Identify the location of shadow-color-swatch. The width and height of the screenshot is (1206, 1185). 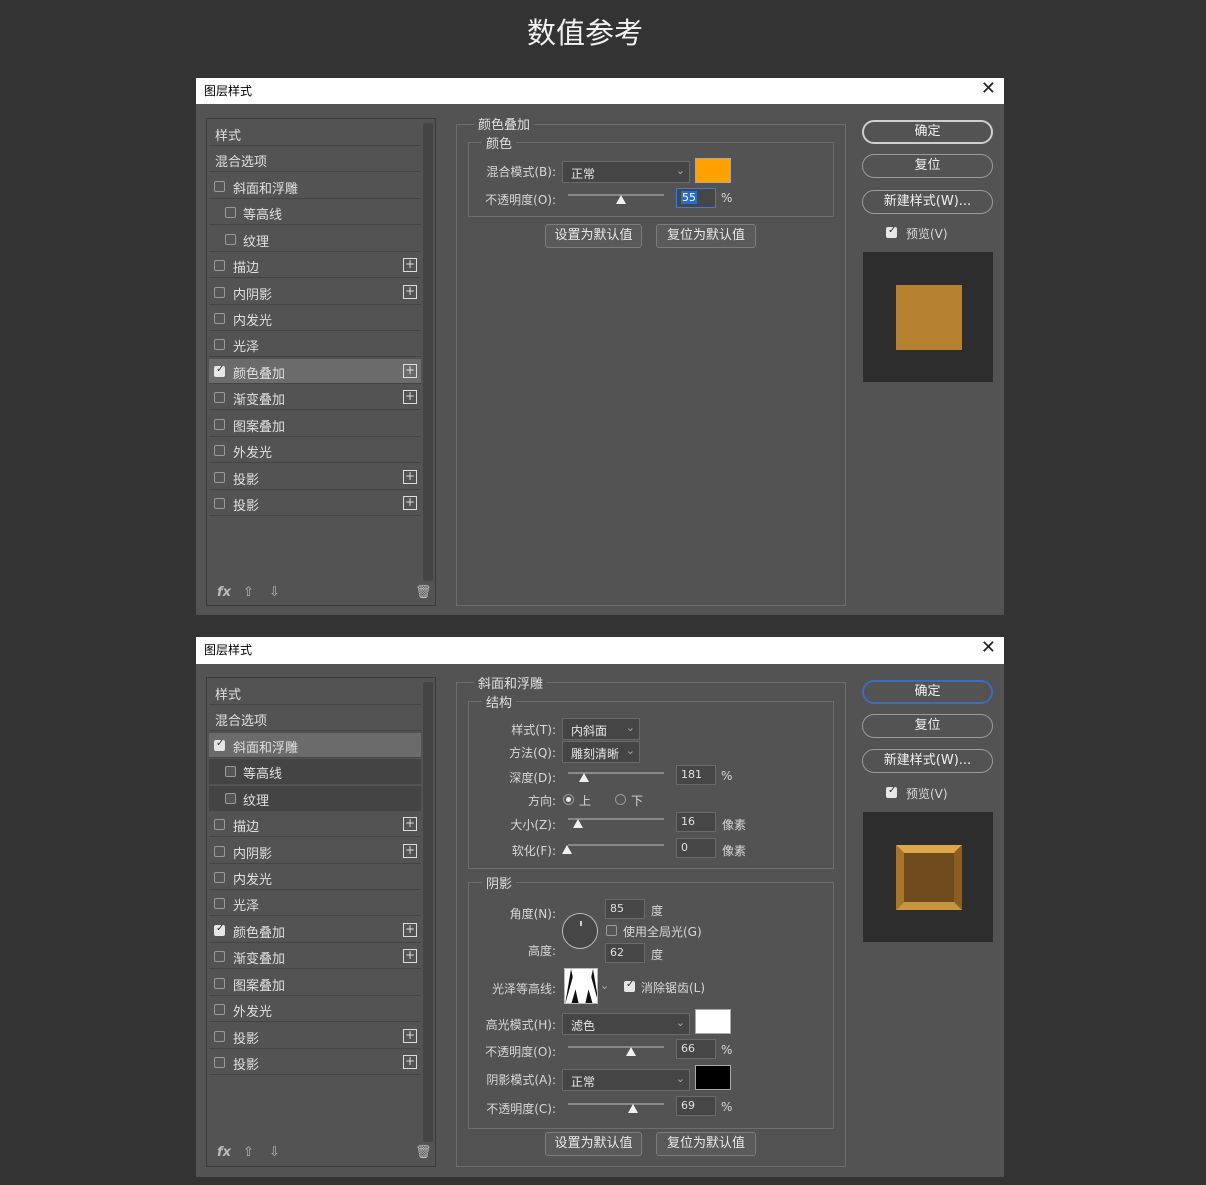
(713, 1077).